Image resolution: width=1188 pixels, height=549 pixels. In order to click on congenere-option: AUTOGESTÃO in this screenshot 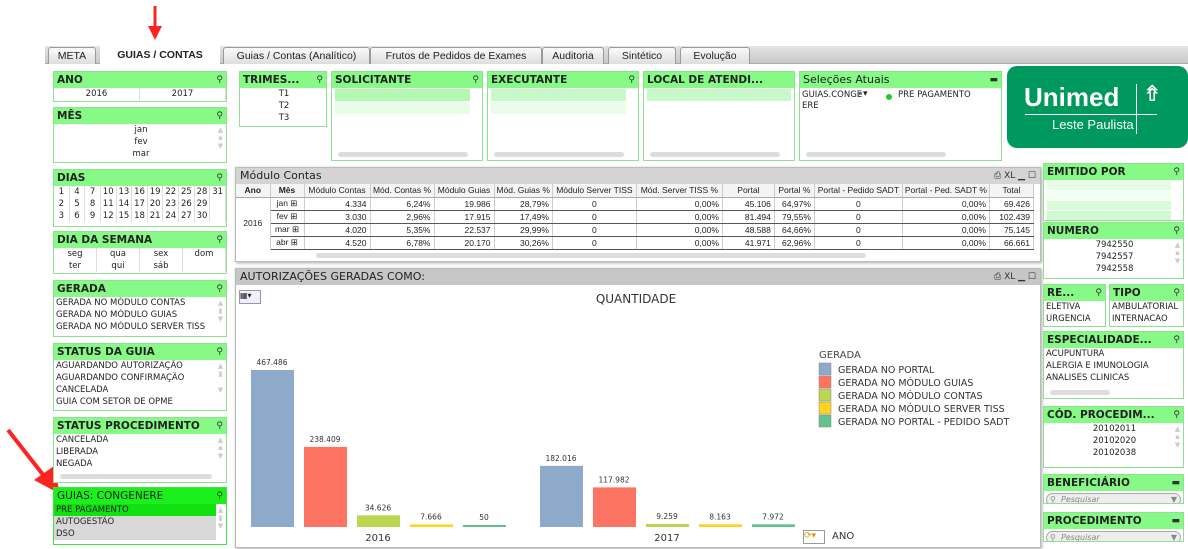, I will do `click(135, 522)`.